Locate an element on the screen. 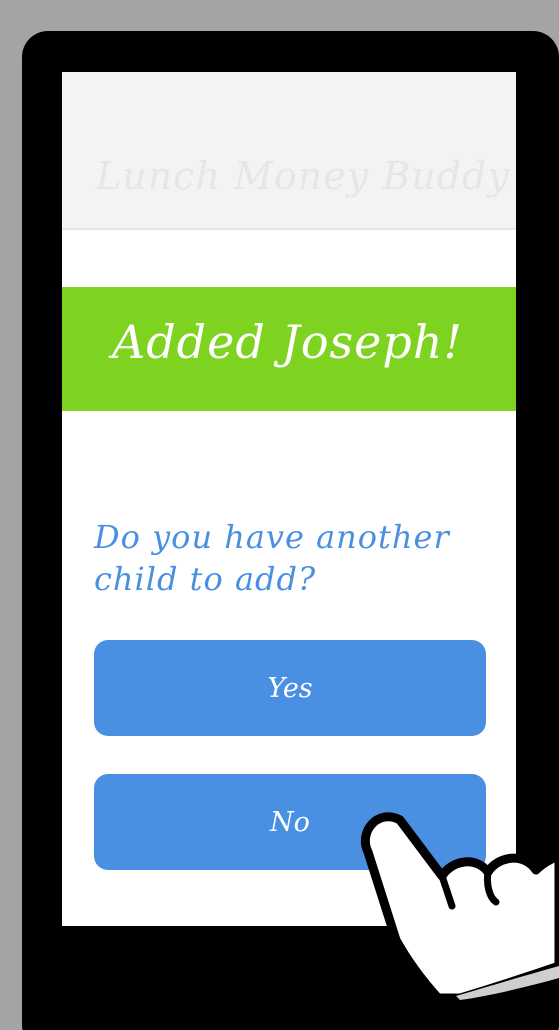 This screenshot has width=559, height=1030. no-button-label: No is located at coordinates (290, 822).